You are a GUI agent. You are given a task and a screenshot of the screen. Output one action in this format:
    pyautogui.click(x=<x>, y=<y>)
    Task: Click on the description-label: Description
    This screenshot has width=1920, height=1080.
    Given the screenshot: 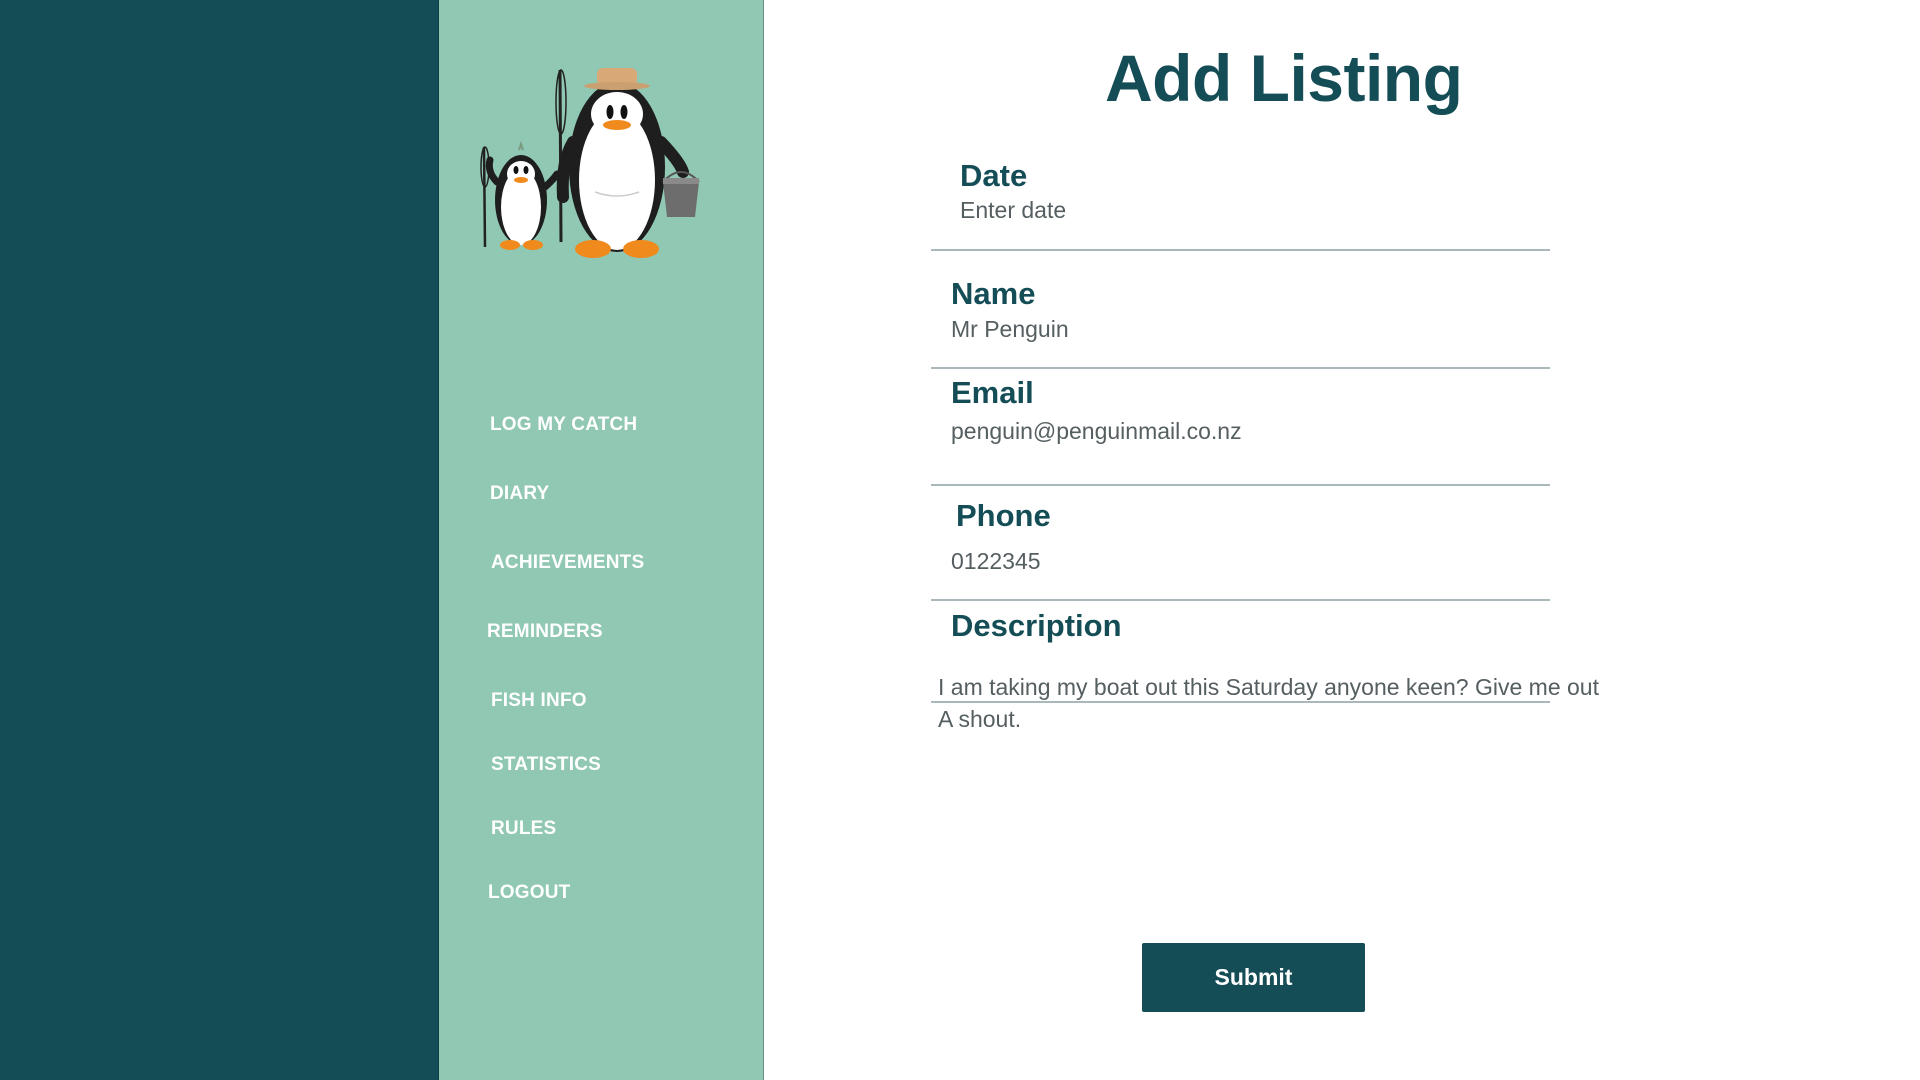 What is the action you would take?
    pyautogui.click(x=1036, y=625)
    